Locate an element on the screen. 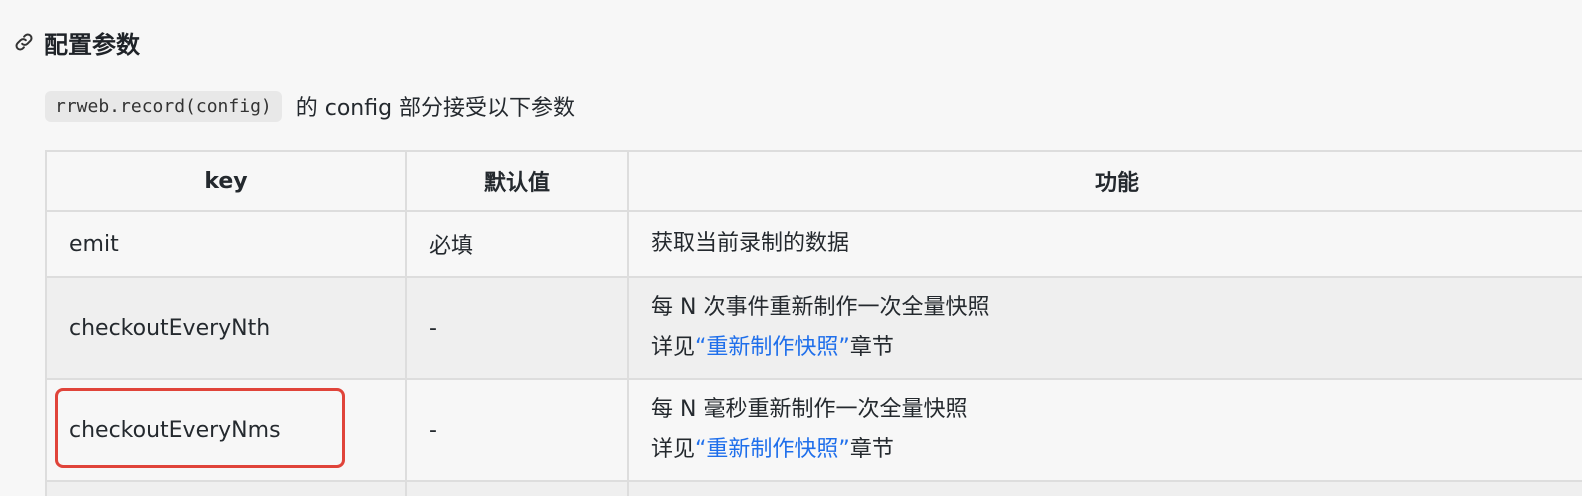  section-title: 配置参数 is located at coordinates (92, 44).